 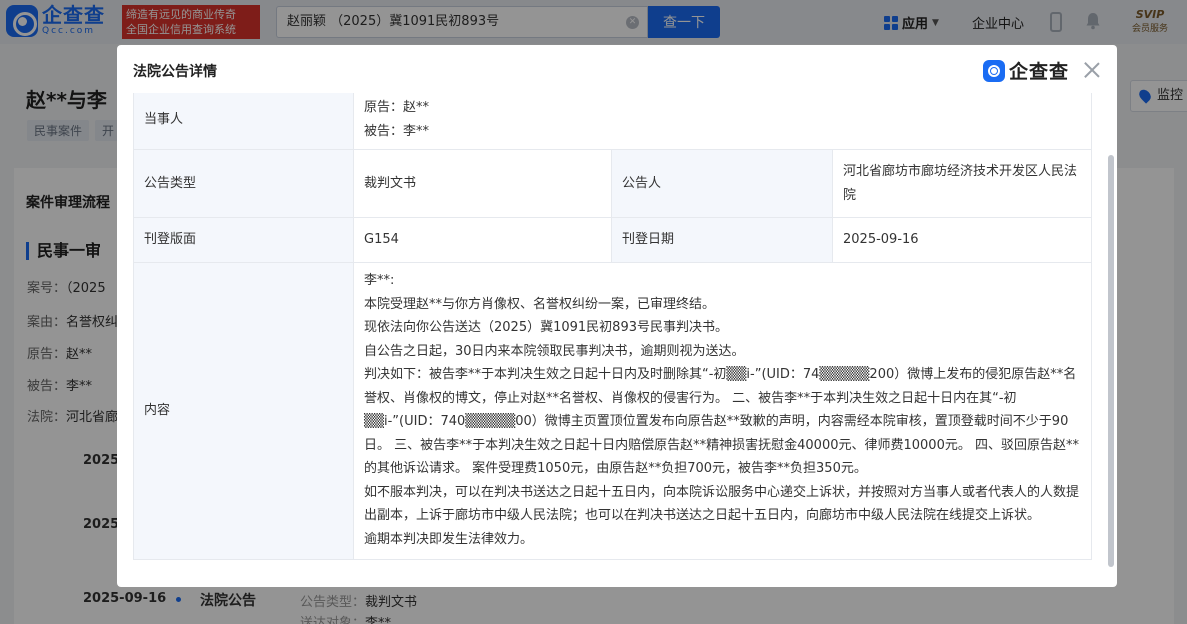 I want to click on content-label: 内容, so click(x=243, y=411).